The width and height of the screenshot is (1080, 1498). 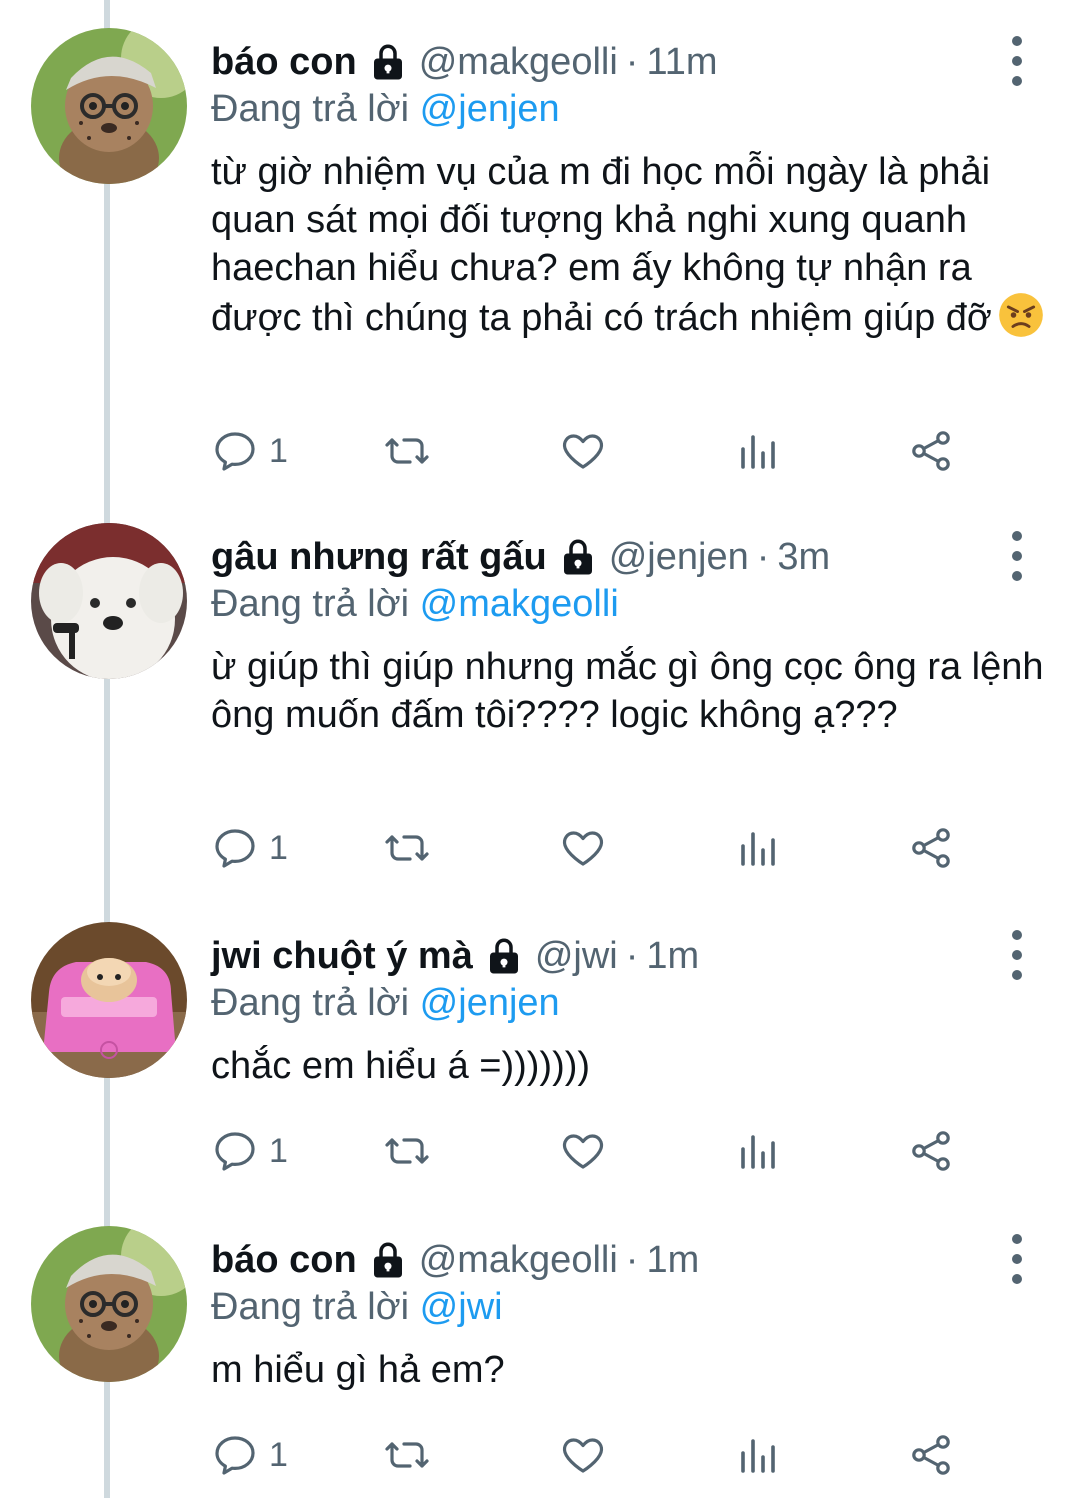 I want to click on reply-mention-link: @jwi, so click(x=461, y=1307).